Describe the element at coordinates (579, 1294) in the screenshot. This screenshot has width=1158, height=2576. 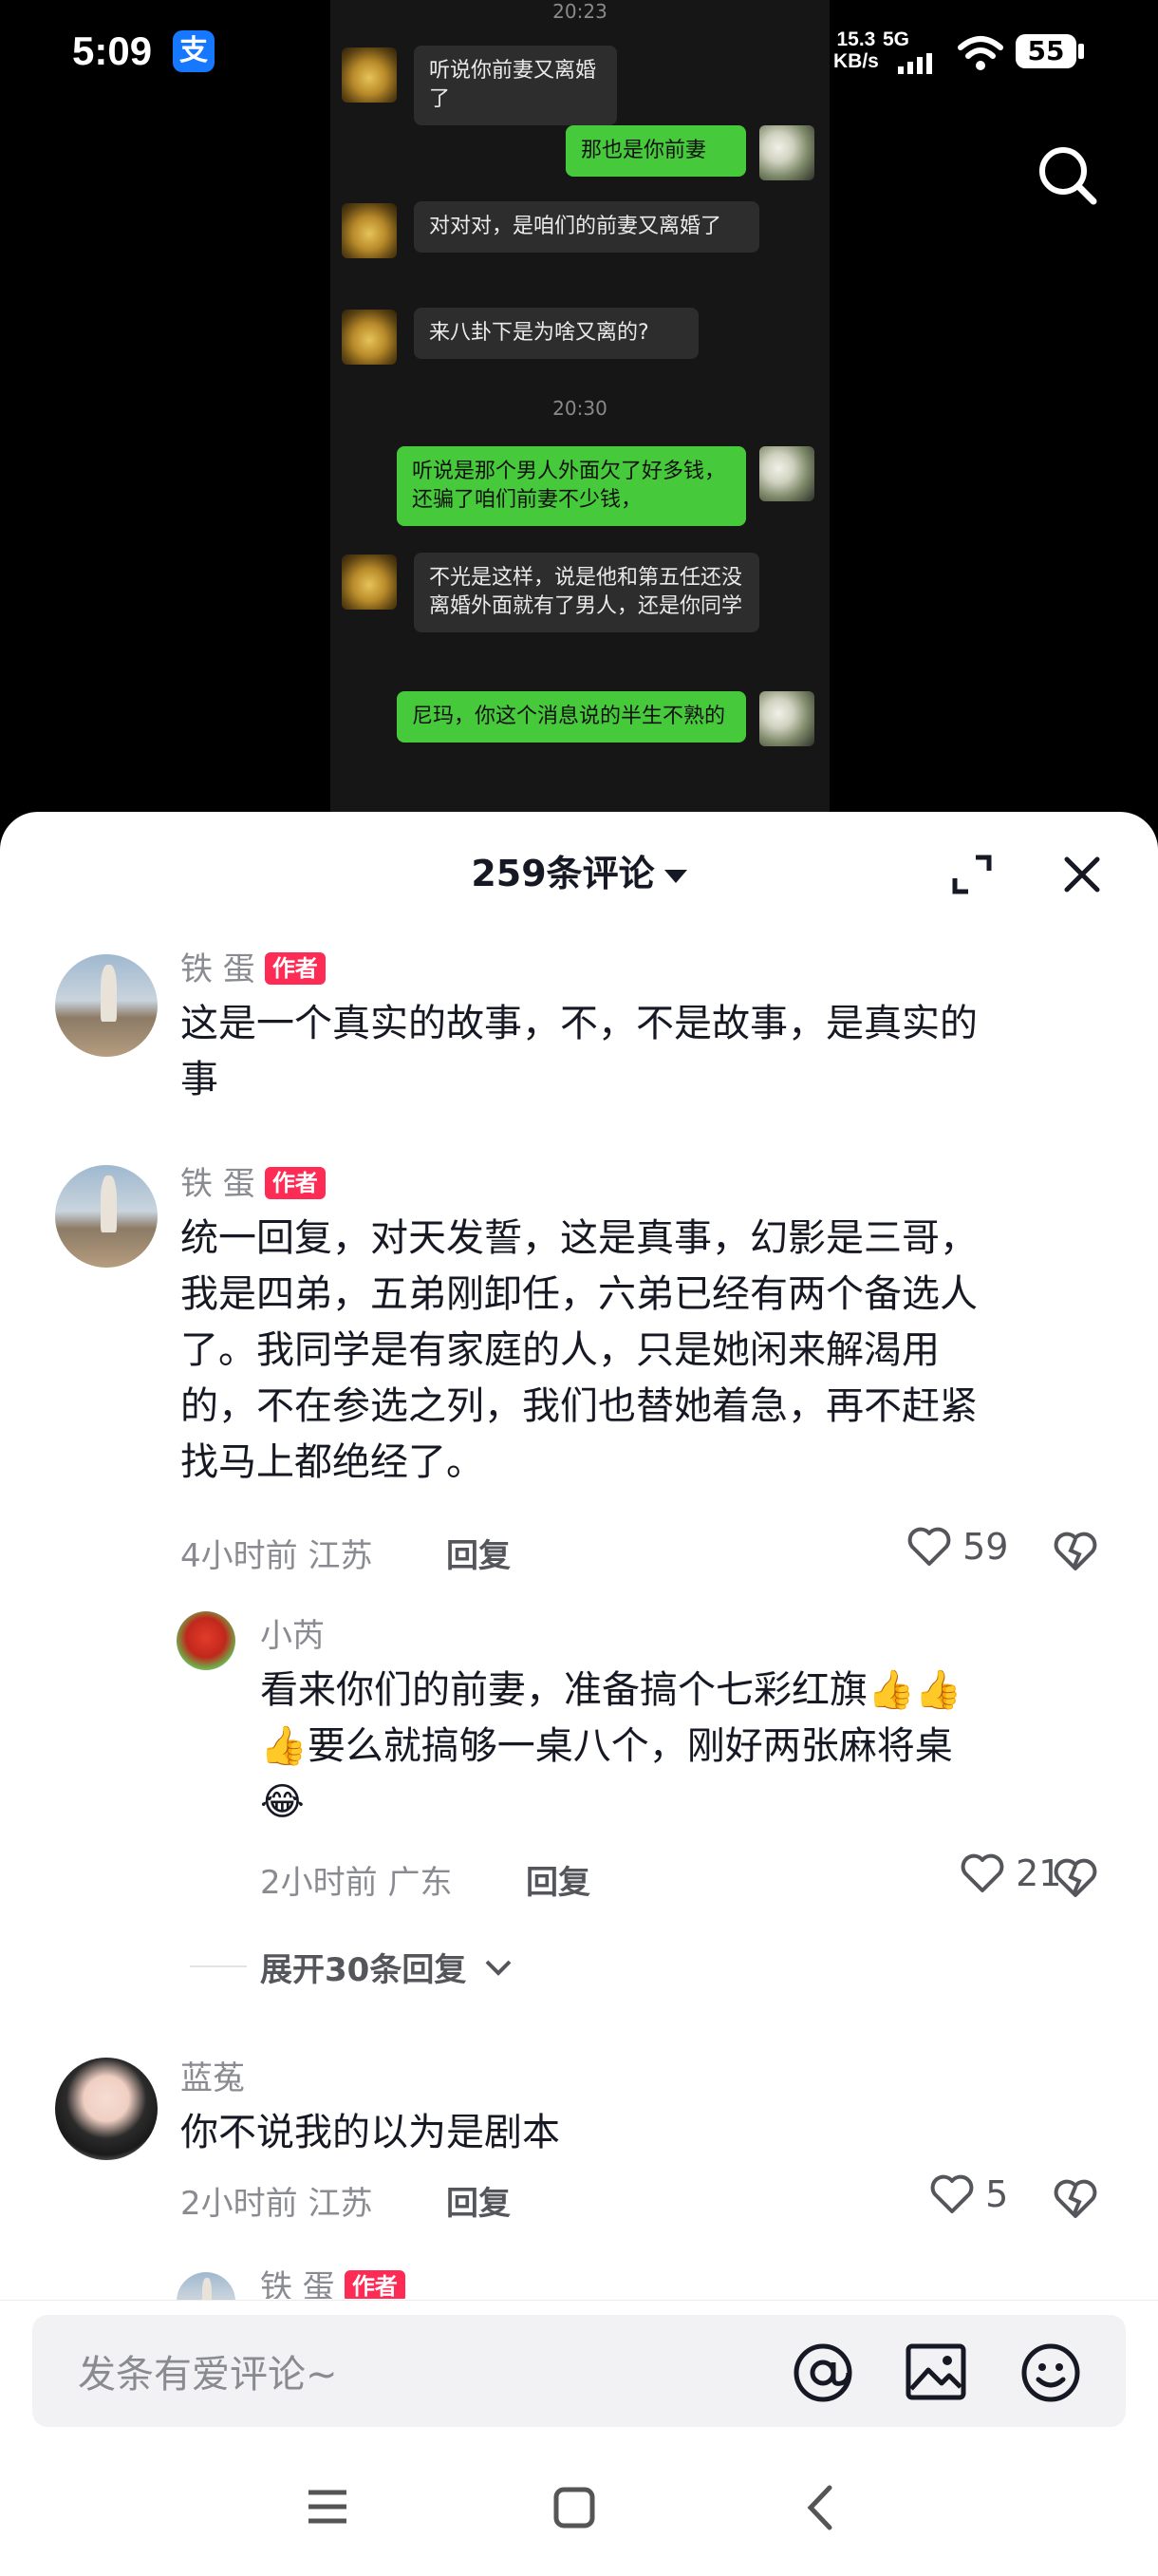
I see `comment-line: 我是四弟，五弟刚卸任，六弟已经有两个备选人` at that location.